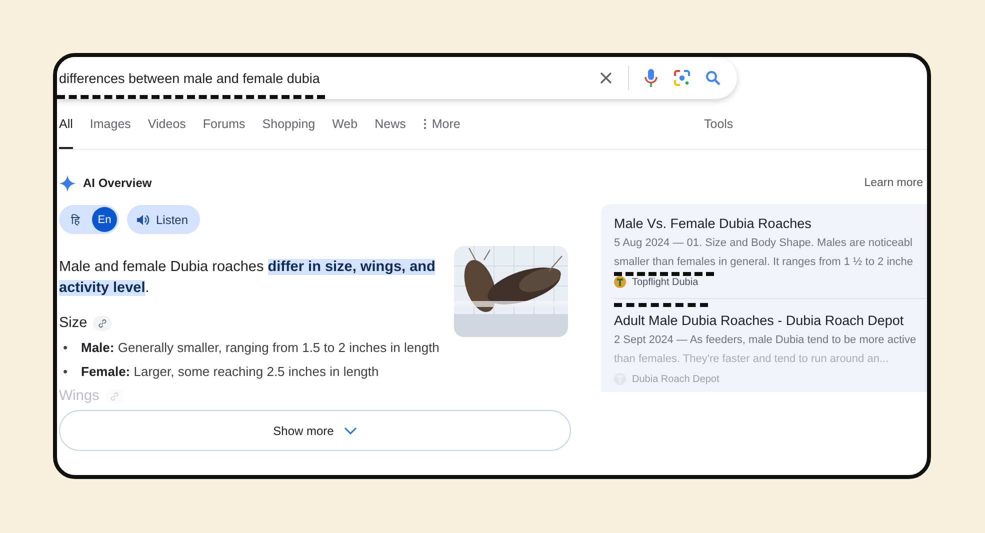 The height and width of the screenshot is (533, 985). I want to click on source-site: Topflight Dubia, so click(665, 282).